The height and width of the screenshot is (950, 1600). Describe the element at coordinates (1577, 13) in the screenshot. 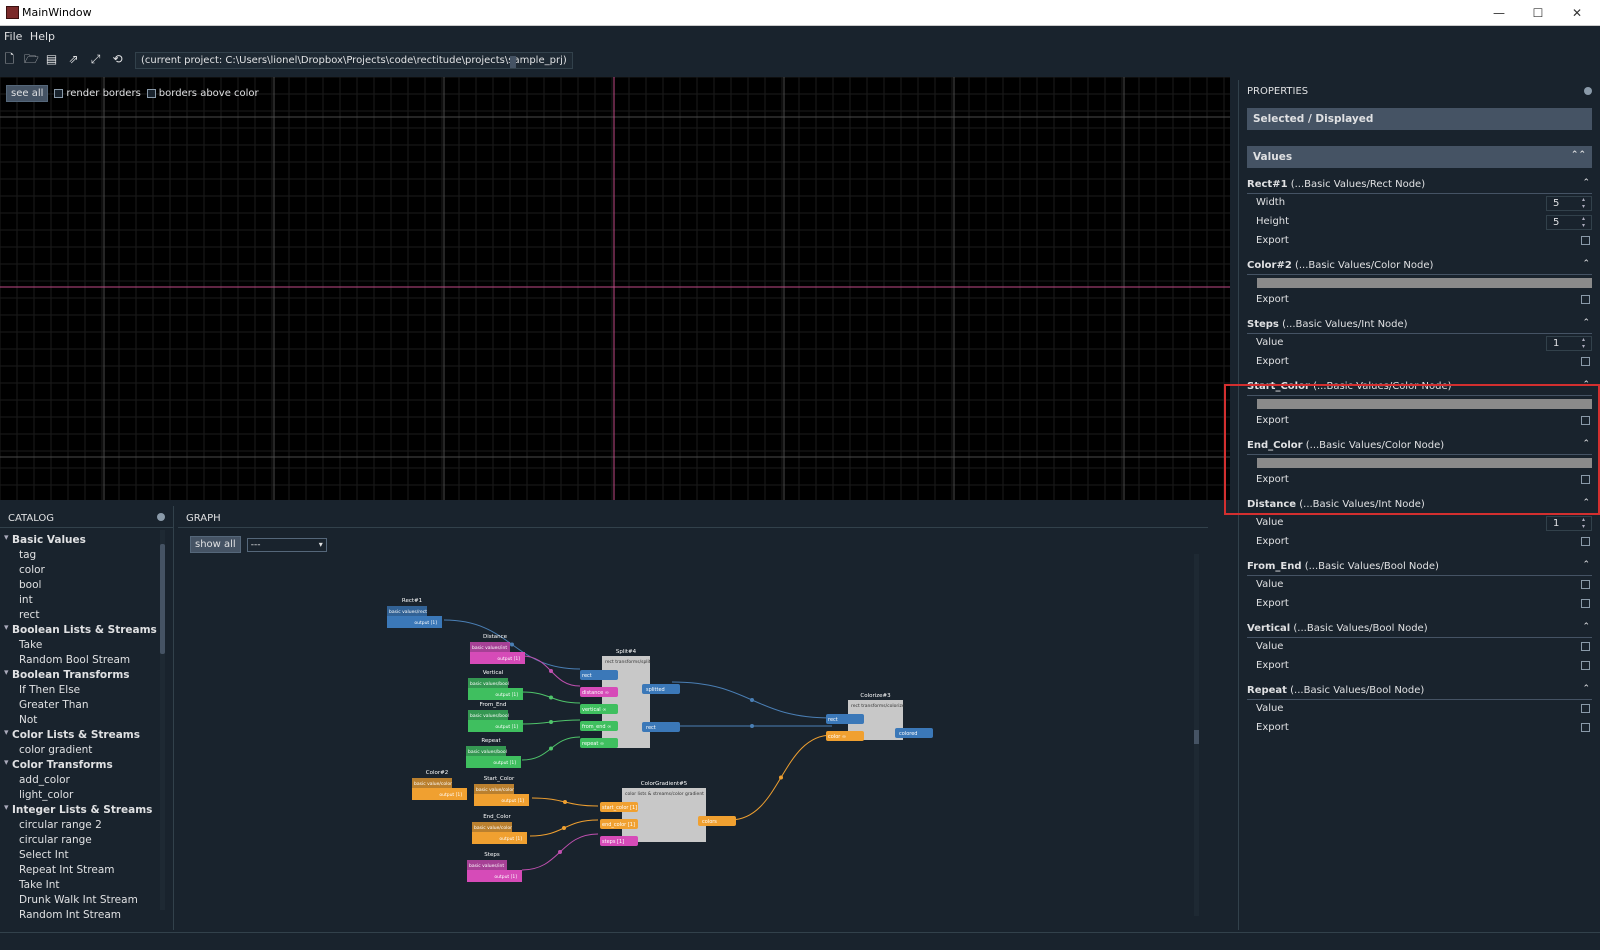

I see `close-button: ✕` at that location.